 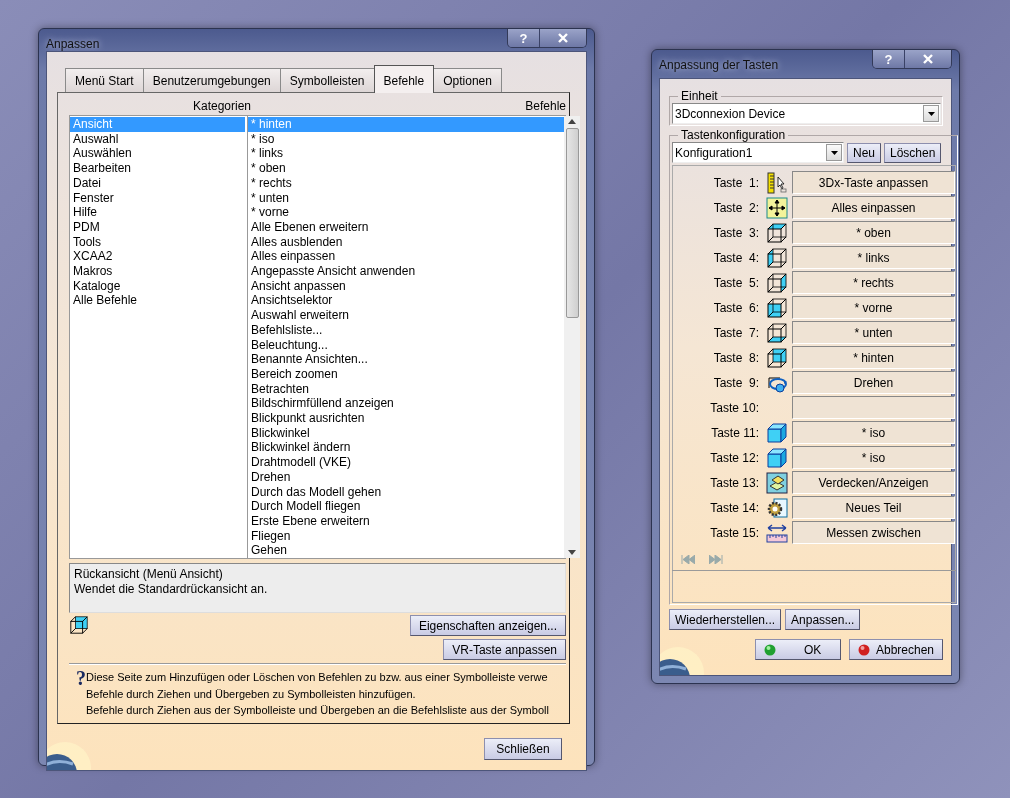 I want to click on scrollbar-thumb, so click(x=572, y=223).